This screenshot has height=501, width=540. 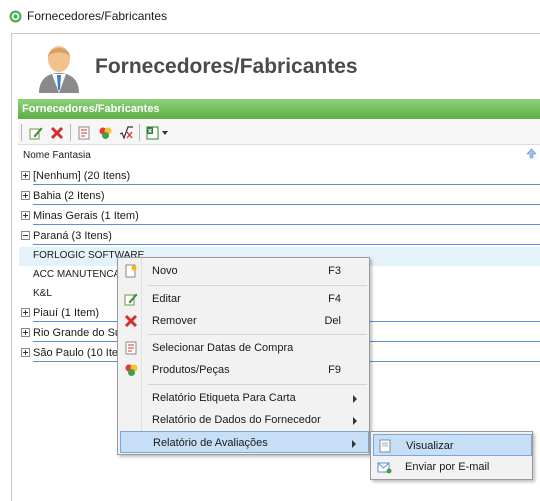 What do you see at coordinates (21, 132) in the screenshot?
I see `toolbar-grip` at bounding box center [21, 132].